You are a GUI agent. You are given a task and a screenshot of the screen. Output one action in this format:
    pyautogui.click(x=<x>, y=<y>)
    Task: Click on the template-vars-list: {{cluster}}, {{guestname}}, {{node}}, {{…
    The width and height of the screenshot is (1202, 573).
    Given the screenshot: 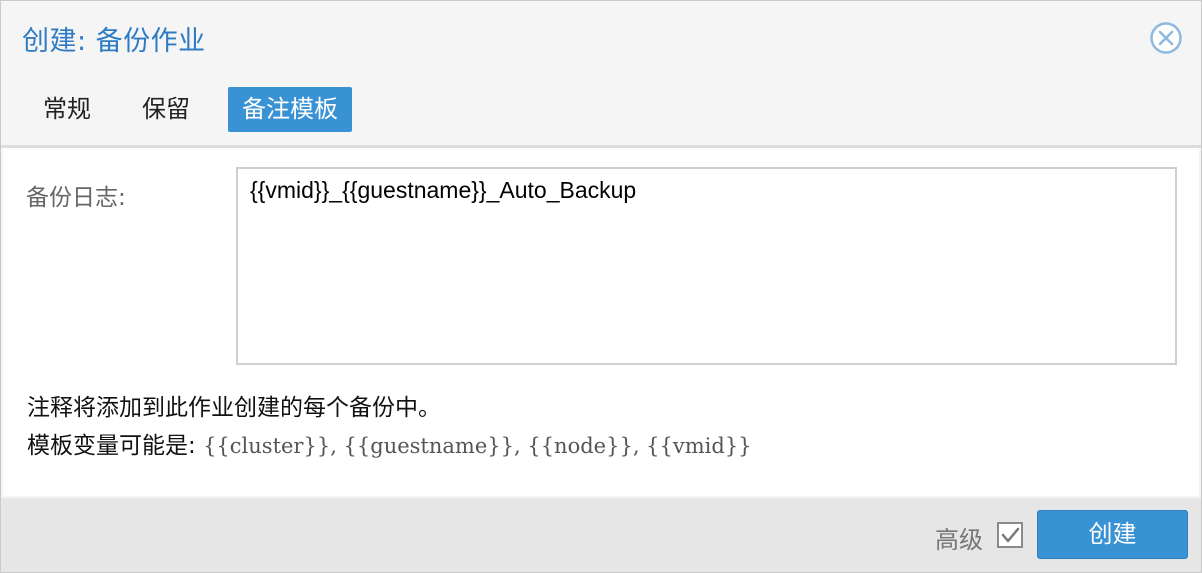 What is the action you would take?
    pyautogui.click(x=477, y=446)
    